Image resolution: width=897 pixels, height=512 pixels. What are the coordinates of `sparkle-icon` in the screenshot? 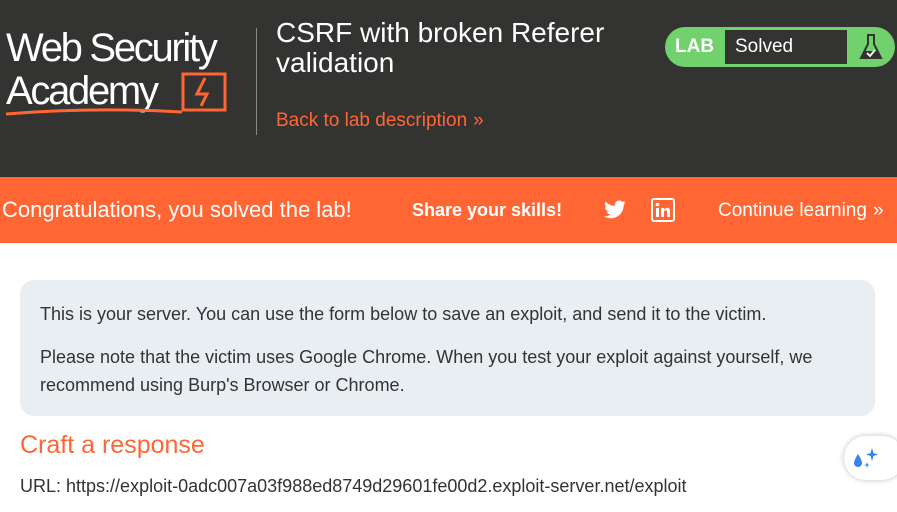 It's located at (866, 458).